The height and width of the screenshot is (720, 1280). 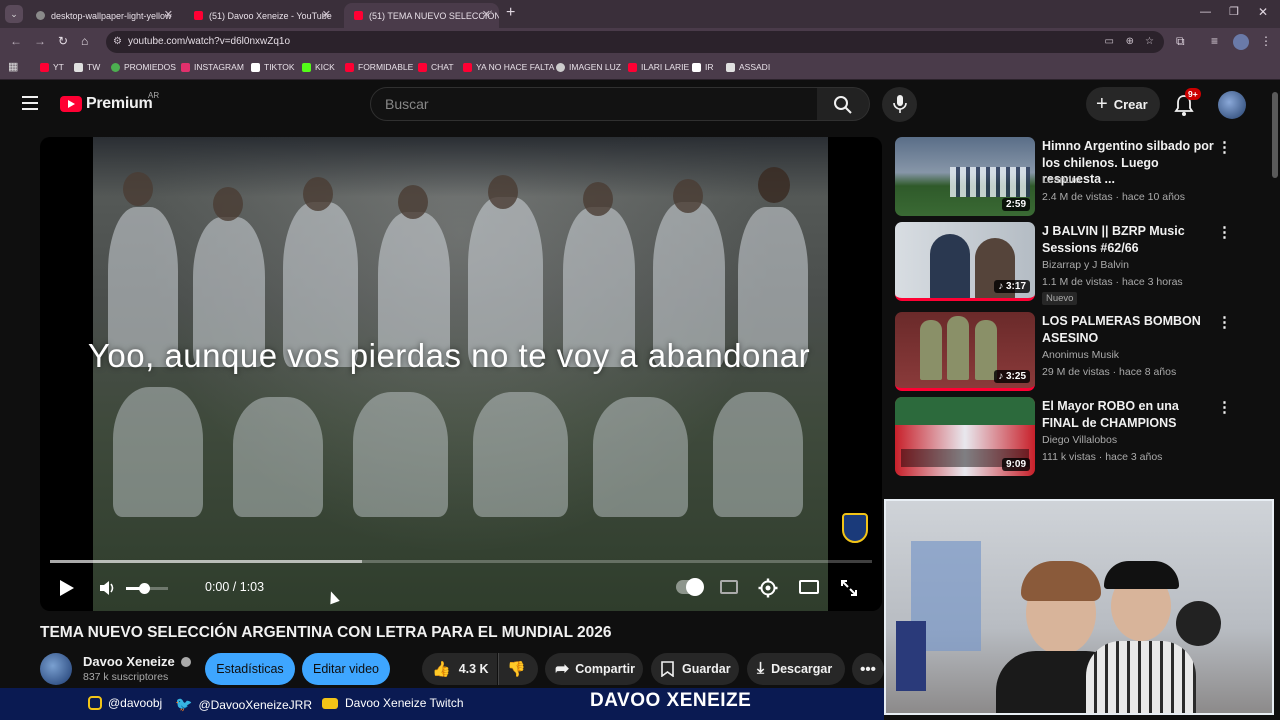 What do you see at coordinates (436, 67) in the screenshot?
I see `bookmark-chat: CHAT` at bounding box center [436, 67].